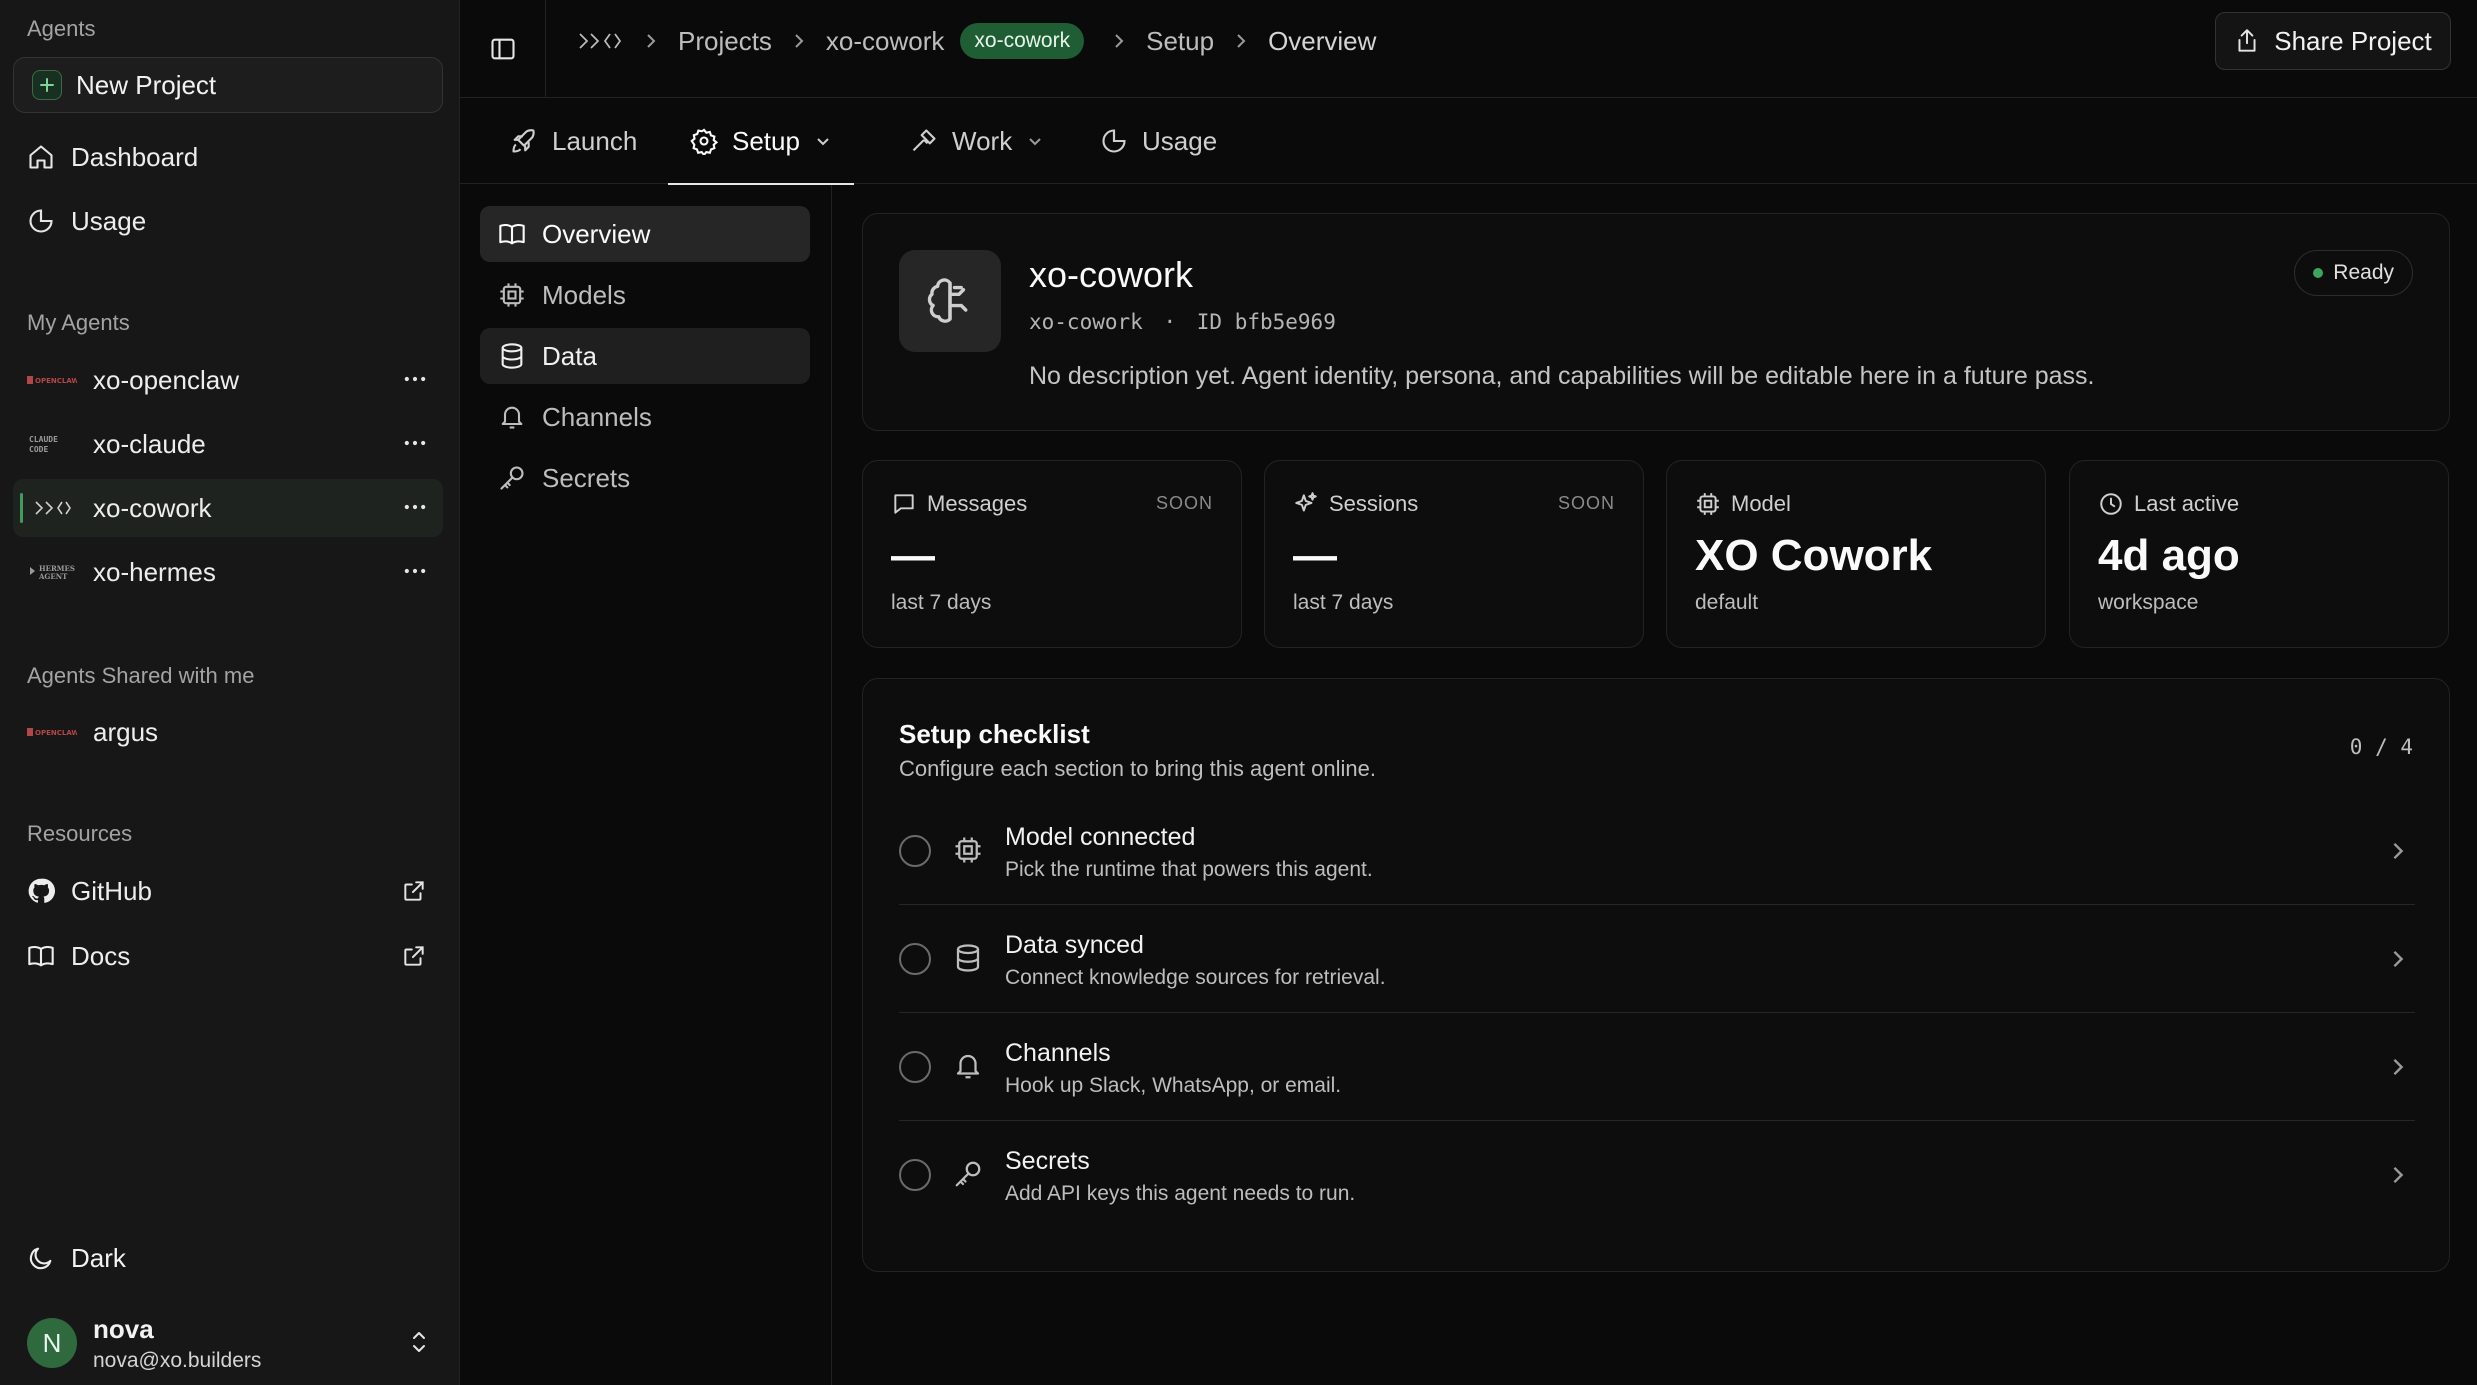 The image size is (2477, 1385). What do you see at coordinates (512, 234) in the screenshot?
I see `book-icon` at bounding box center [512, 234].